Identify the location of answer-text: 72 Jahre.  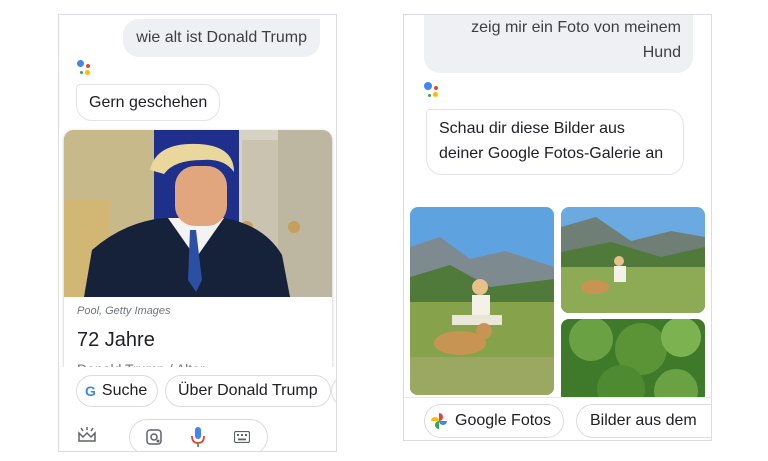
(116, 340).